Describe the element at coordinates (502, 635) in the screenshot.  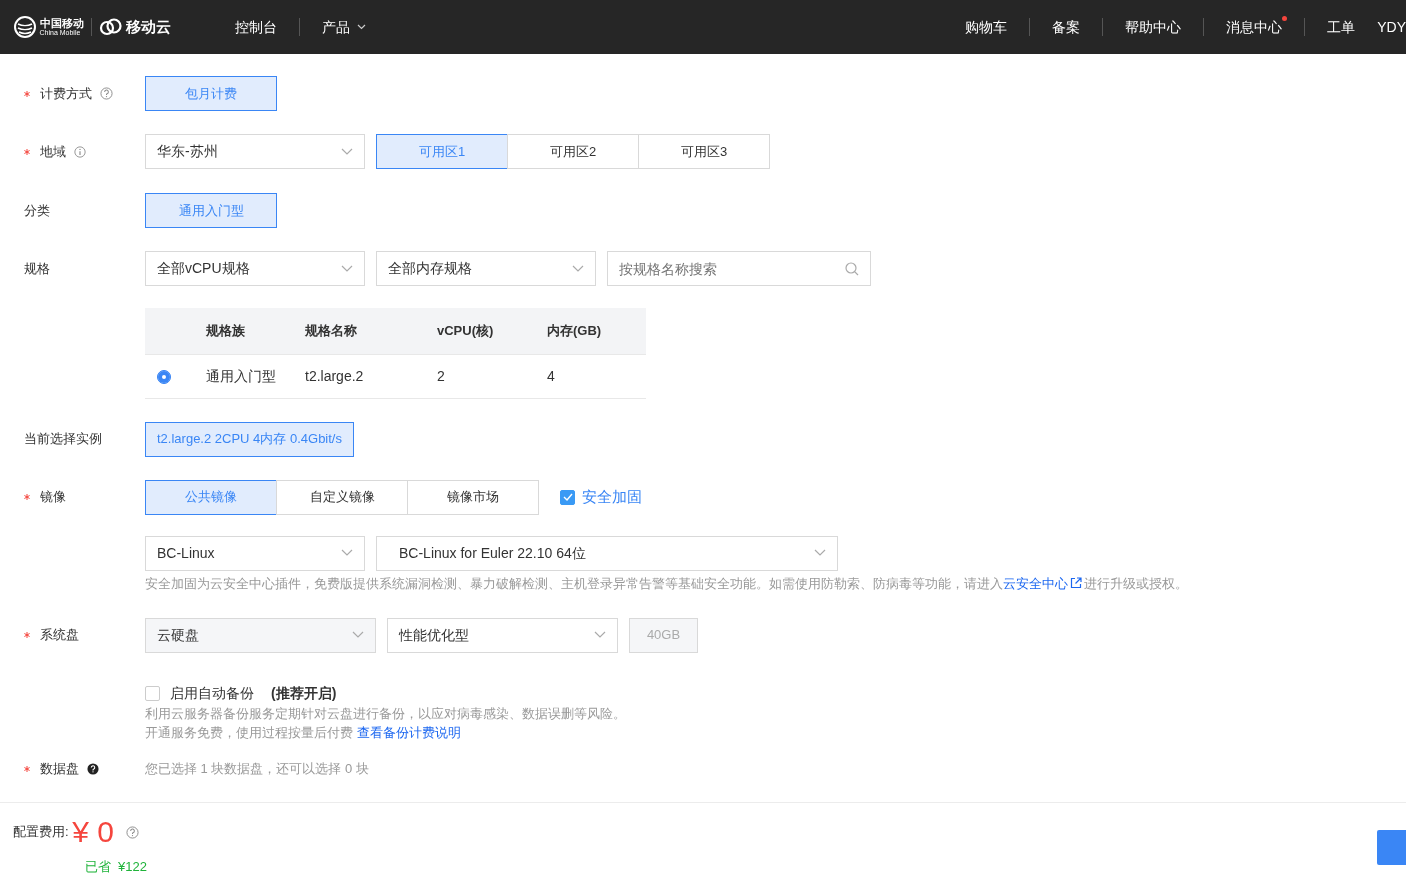
I see `dropdown-select: 性能优化型` at that location.